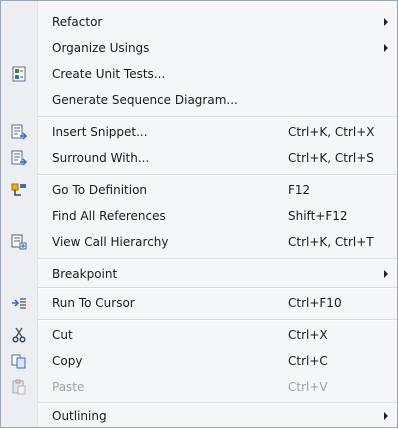 The image size is (398, 429). Describe the element at coordinates (199, 190) in the screenshot. I see `menu-item-go-to-definition: Go To Definition F12` at that location.